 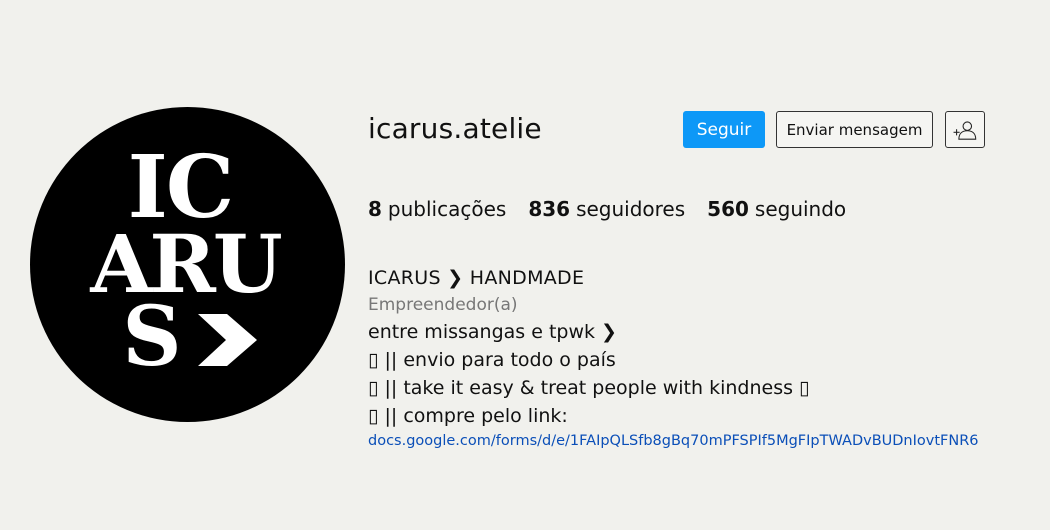 What do you see at coordinates (854, 129) in the screenshot?
I see `send-message-button: Enviar mensagem` at bounding box center [854, 129].